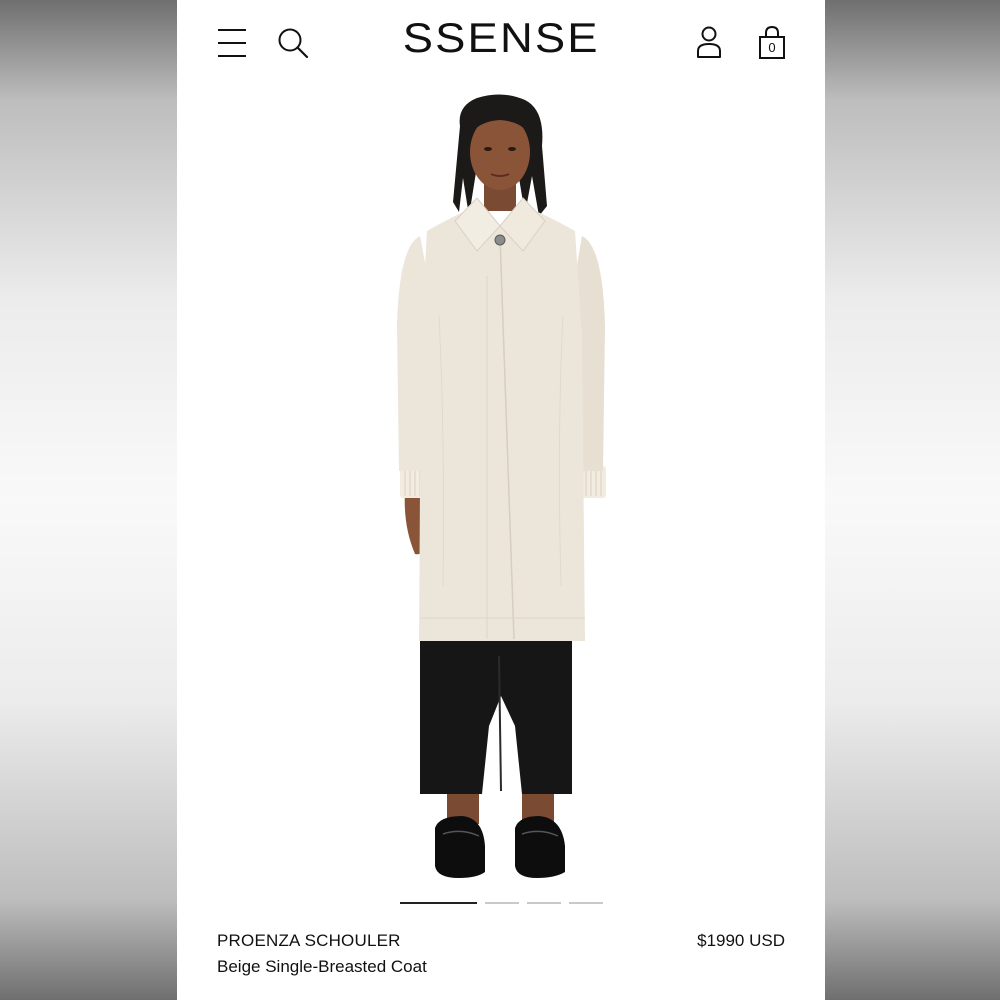 This screenshot has width=1000, height=1000. Describe the element at coordinates (741, 940) in the screenshot. I see `product-price: $1990 USD` at that location.